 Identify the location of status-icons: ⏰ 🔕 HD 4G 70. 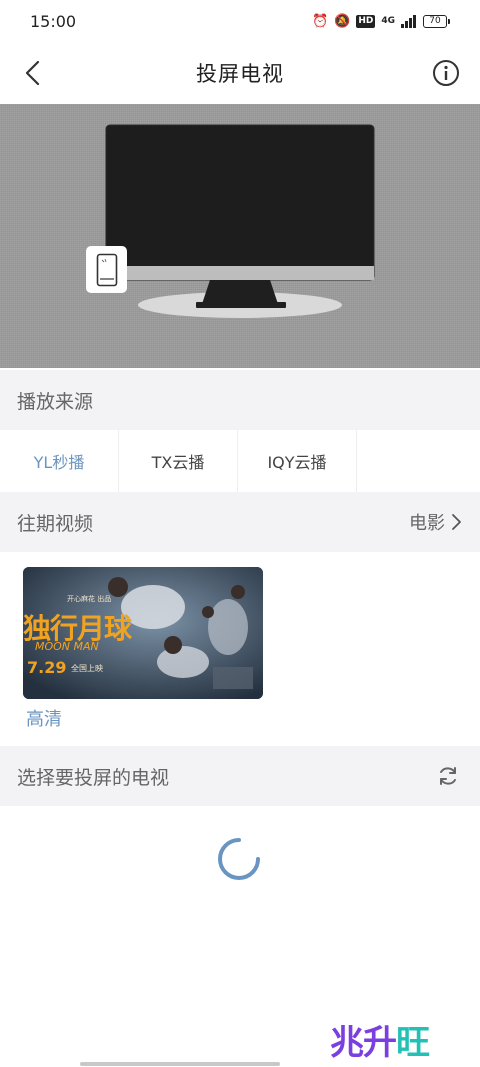
(381, 21).